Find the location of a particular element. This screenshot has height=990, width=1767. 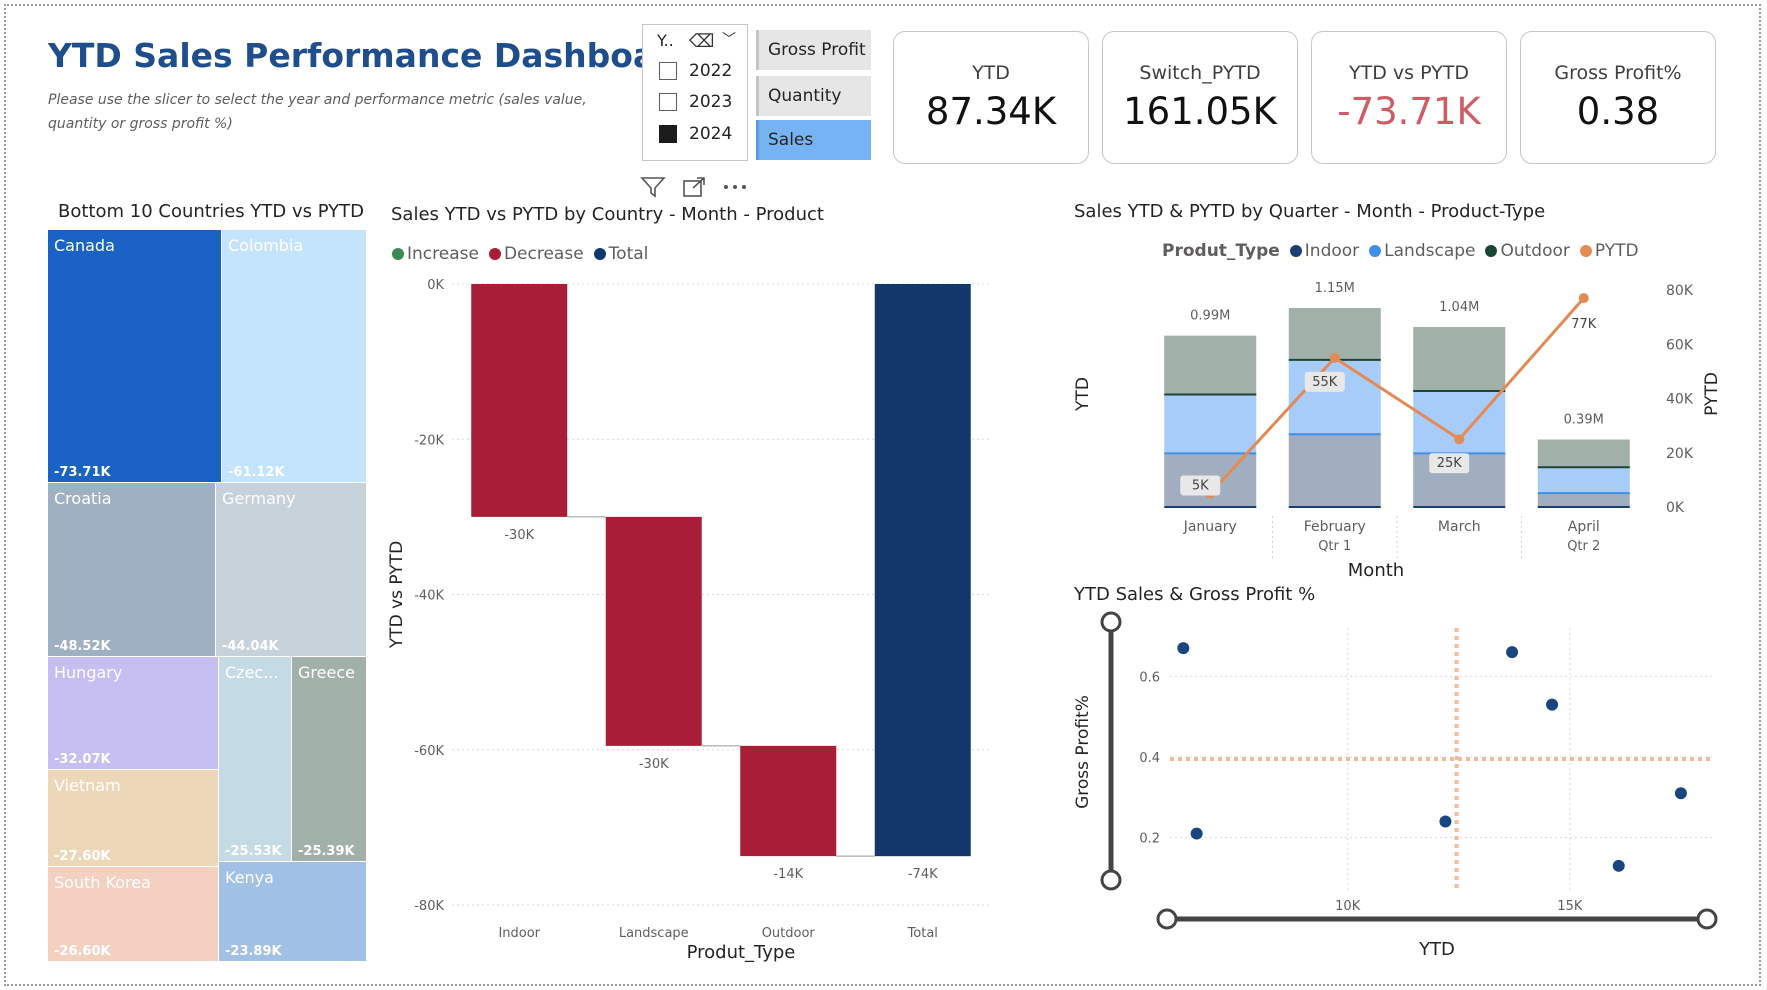

y2-axis-title: PYTD is located at coordinates (1712, 394).